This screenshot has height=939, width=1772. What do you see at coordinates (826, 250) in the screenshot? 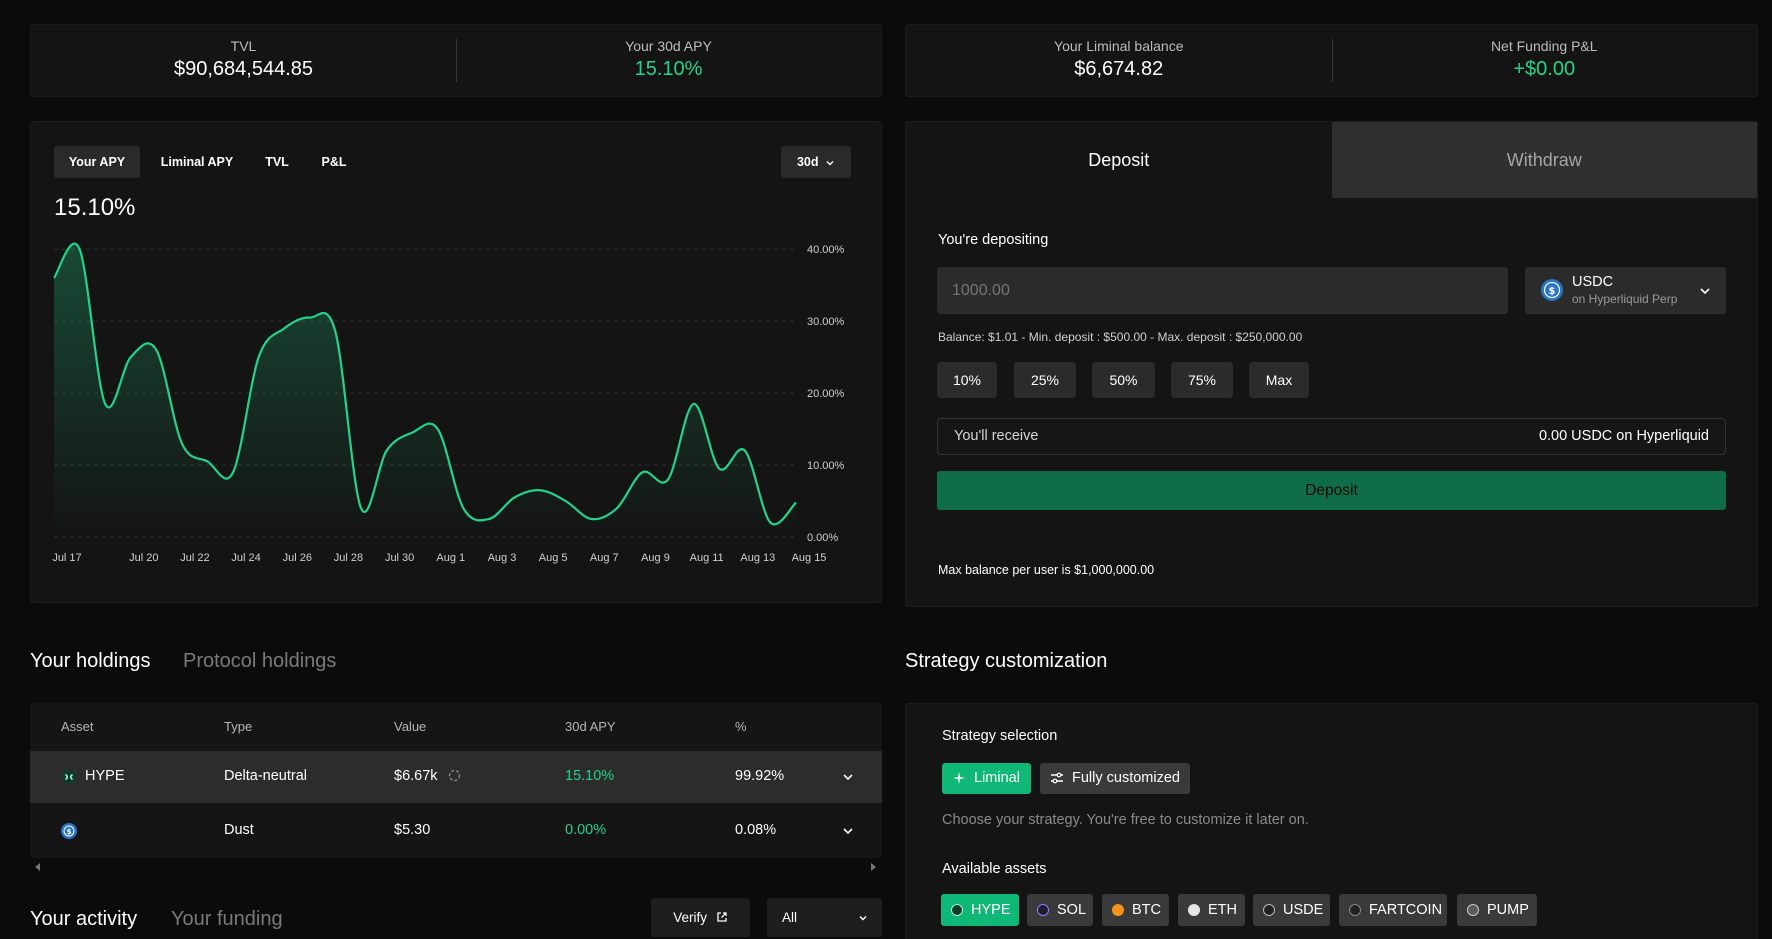
I see `y-tick-label: 40.00%` at bounding box center [826, 250].